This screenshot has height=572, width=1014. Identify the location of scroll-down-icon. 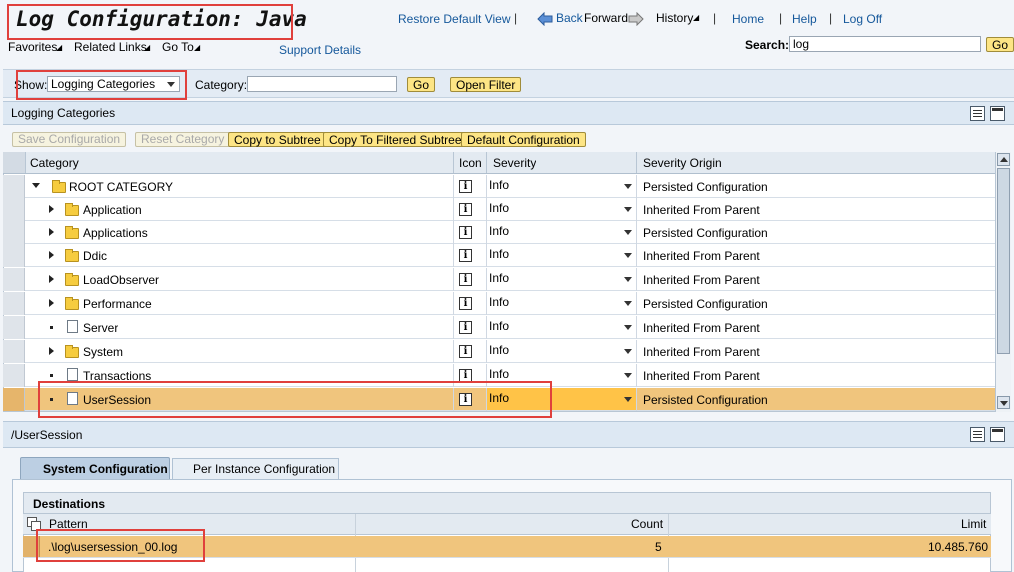
(1003, 402).